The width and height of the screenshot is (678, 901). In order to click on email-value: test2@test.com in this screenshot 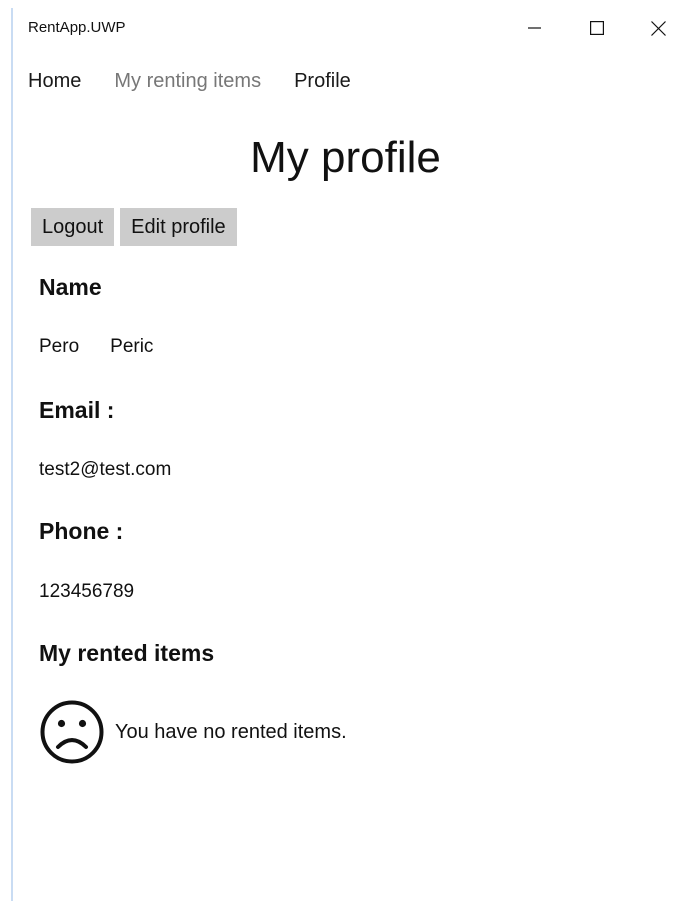, I will do `click(105, 469)`.